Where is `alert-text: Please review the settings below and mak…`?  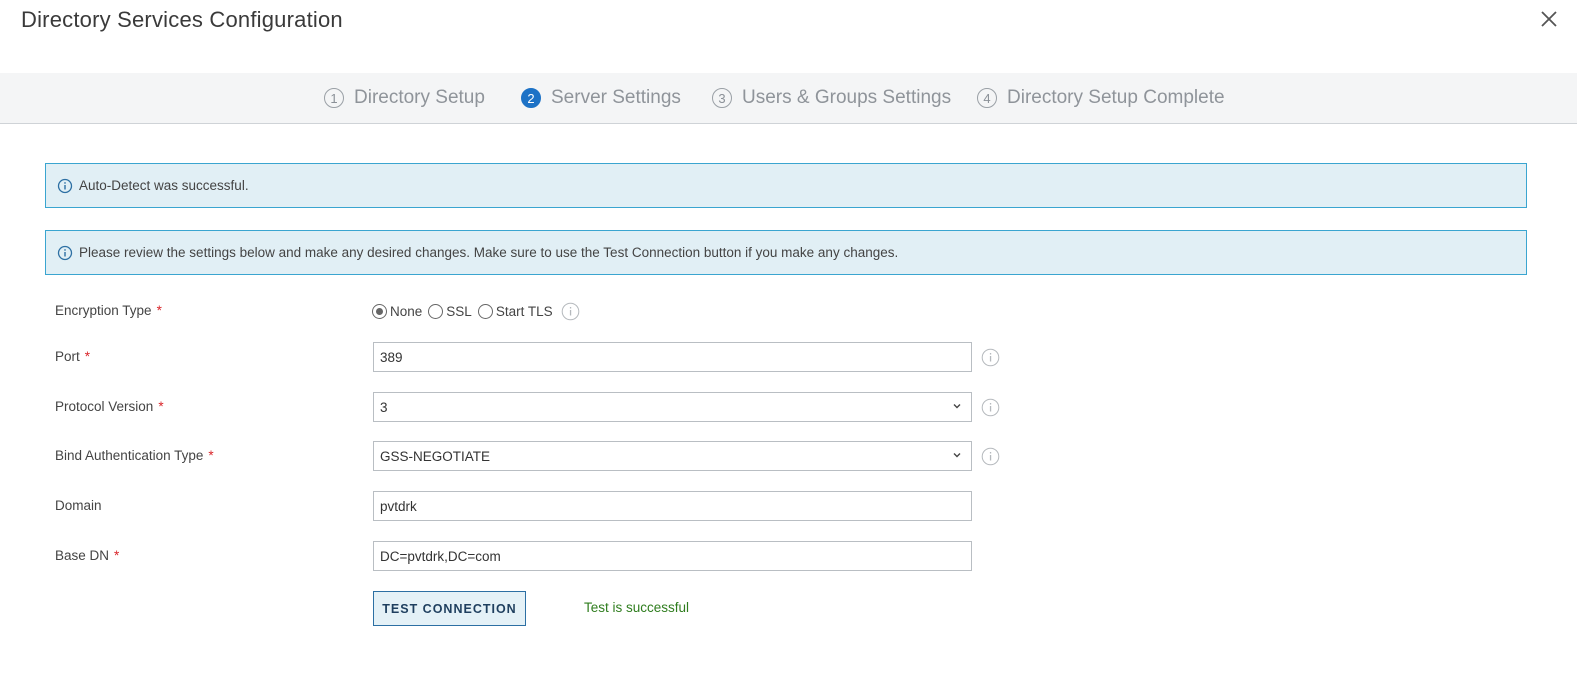
alert-text: Please review the settings below and mak… is located at coordinates (489, 252).